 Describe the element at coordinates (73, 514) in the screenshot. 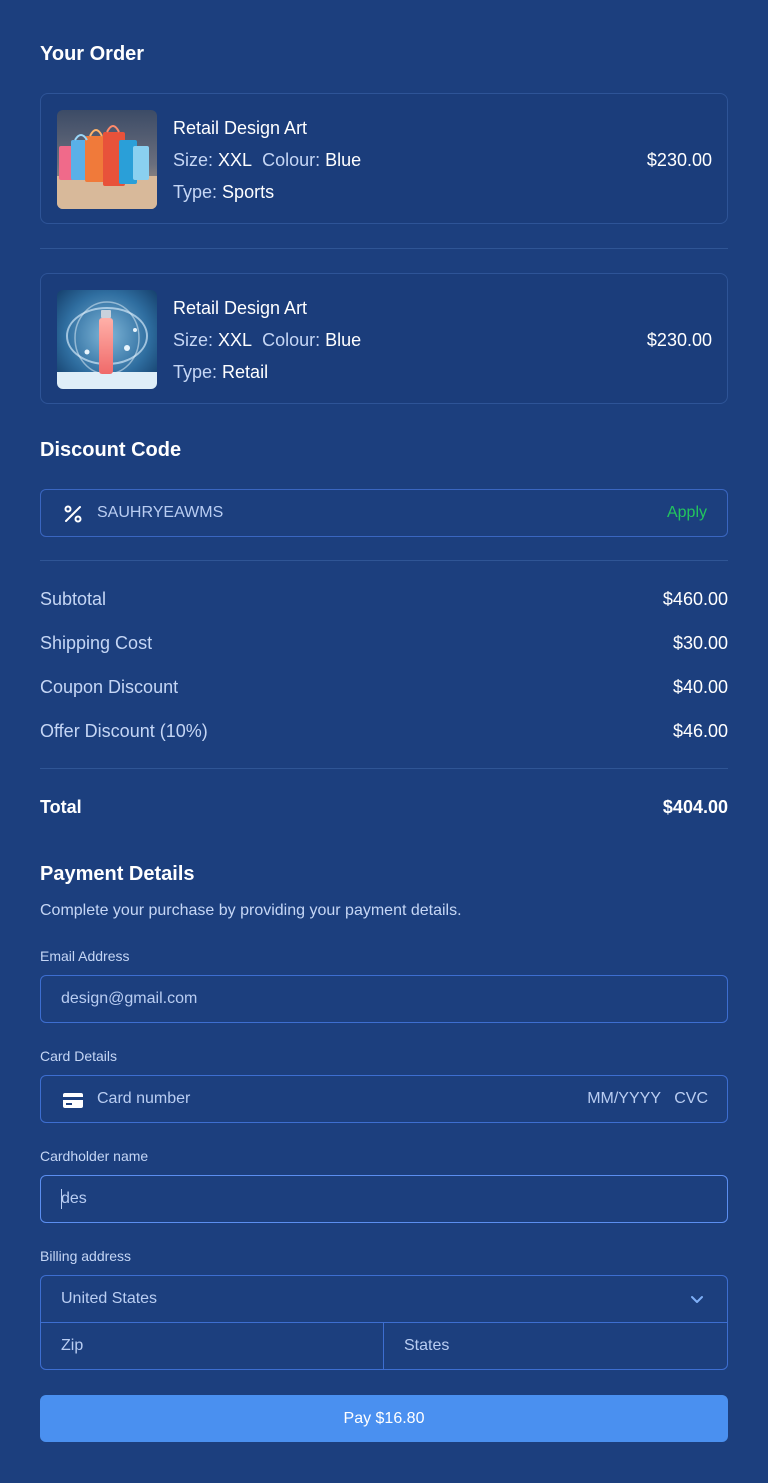

I see `percent-icon` at that location.